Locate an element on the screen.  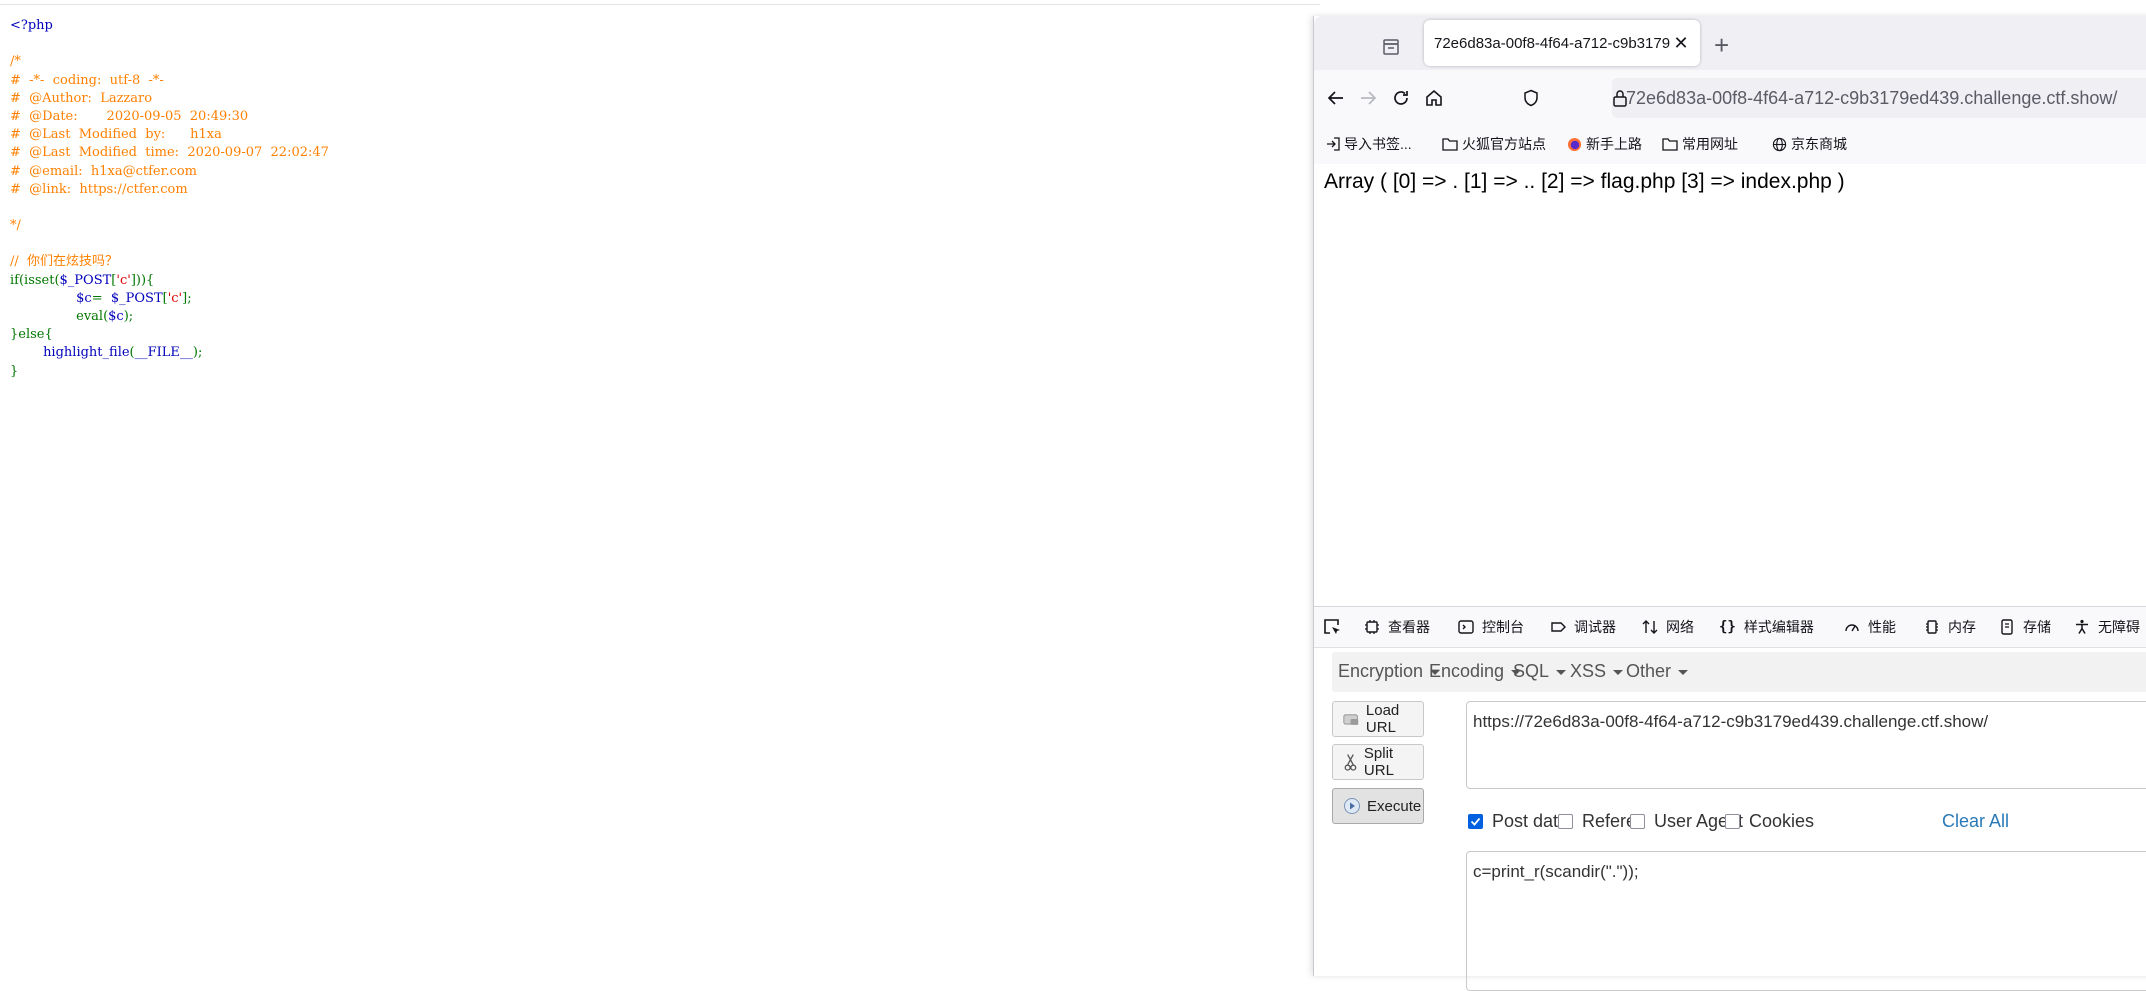
devtools-tab-storage: 存储 is located at coordinates (2025, 627).